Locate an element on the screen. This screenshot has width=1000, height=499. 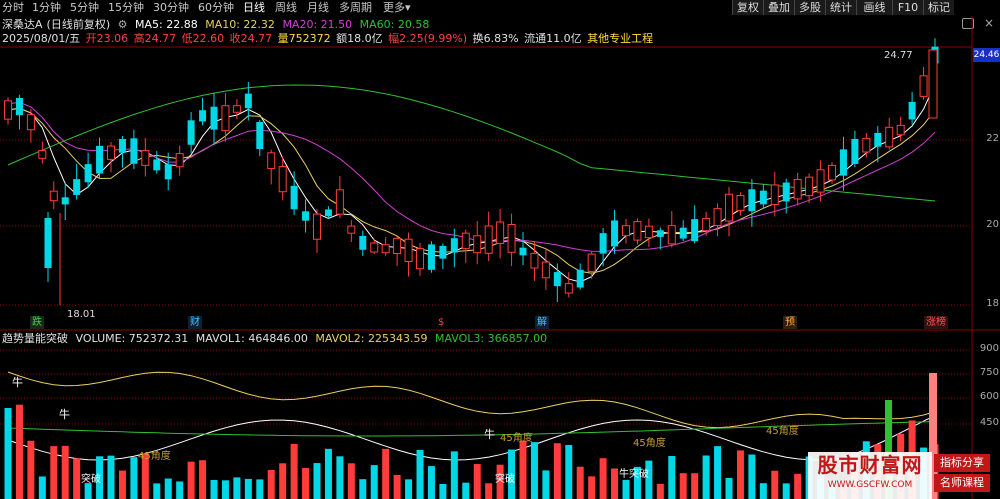
event-marker-unlock: 解 is located at coordinates (542, 322).